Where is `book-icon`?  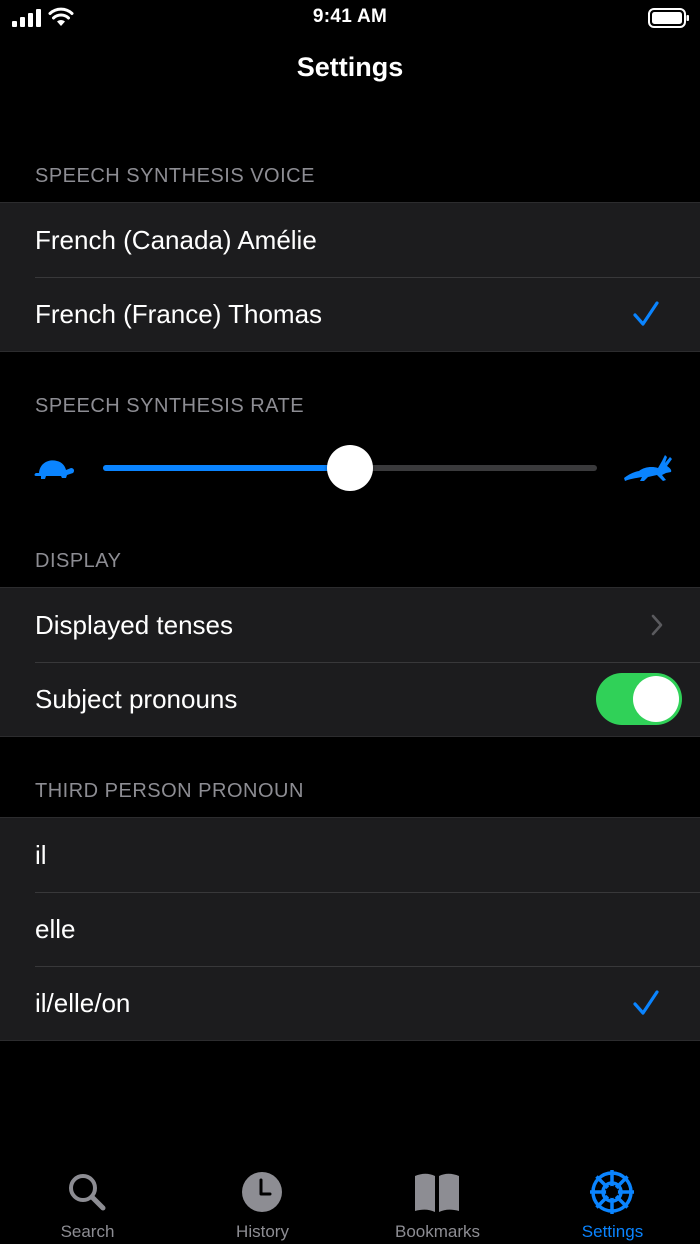
book-icon is located at coordinates (437, 1192).